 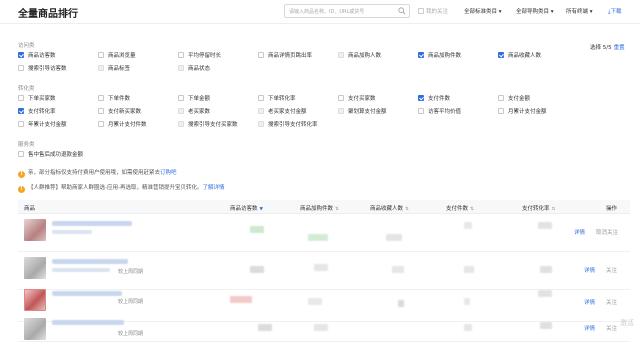 I want to click on download-button: ⤓下载, so click(x=614, y=11).